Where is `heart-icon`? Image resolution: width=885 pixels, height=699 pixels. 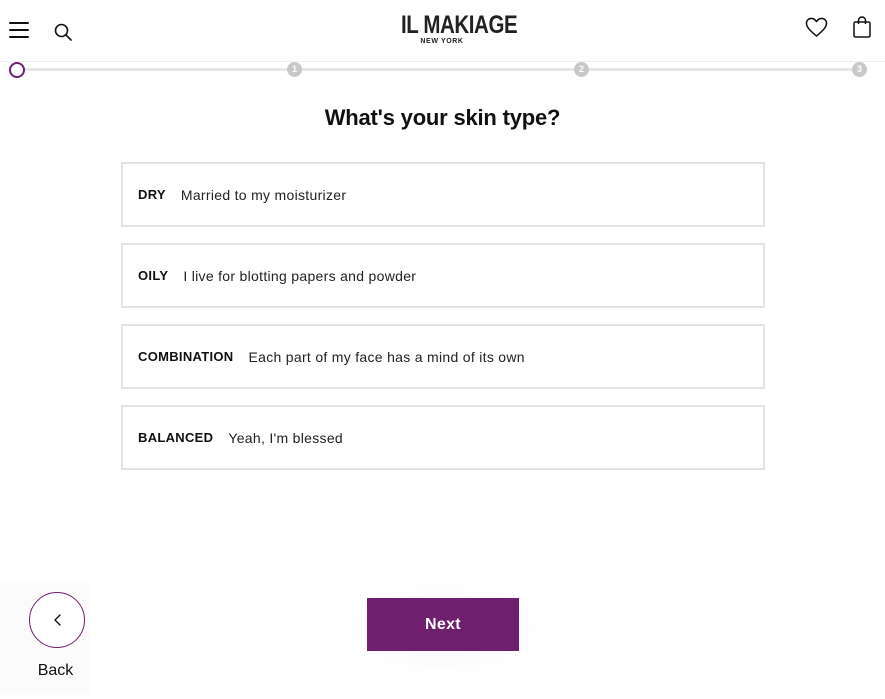
heart-icon is located at coordinates (816, 27).